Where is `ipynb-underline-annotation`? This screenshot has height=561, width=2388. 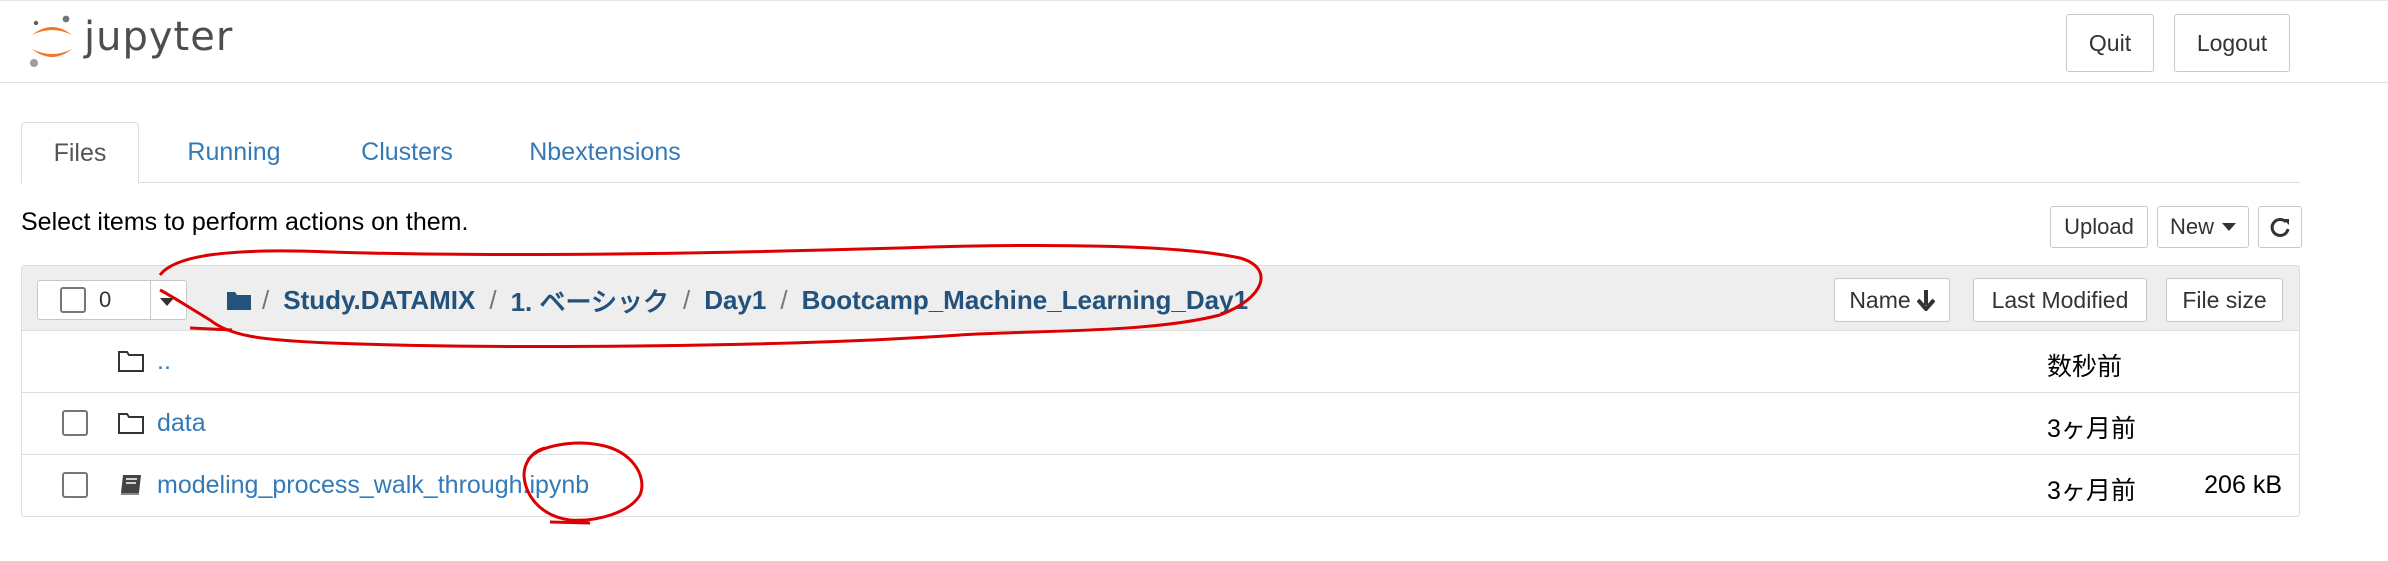 ipynb-underline-annotation is located at coordinates (570, 522).